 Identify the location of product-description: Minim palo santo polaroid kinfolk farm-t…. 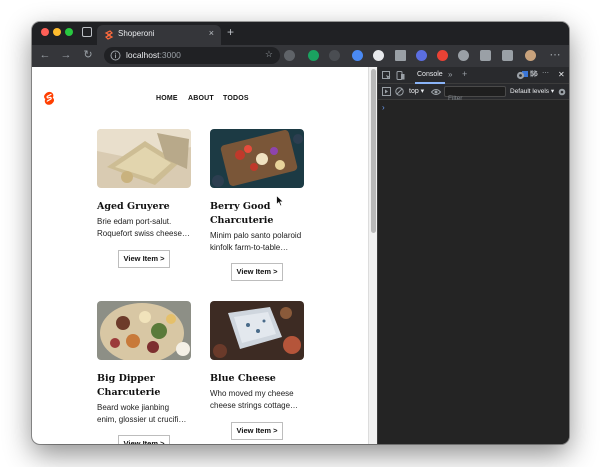
(260, 242).